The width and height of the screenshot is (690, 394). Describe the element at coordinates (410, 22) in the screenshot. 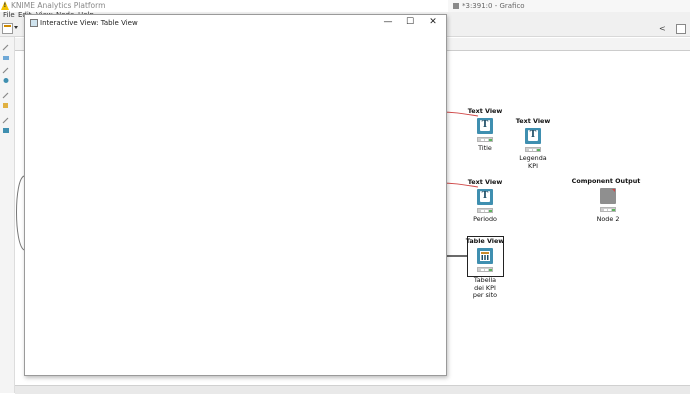

I see `maximize-button: ☐` at that location.